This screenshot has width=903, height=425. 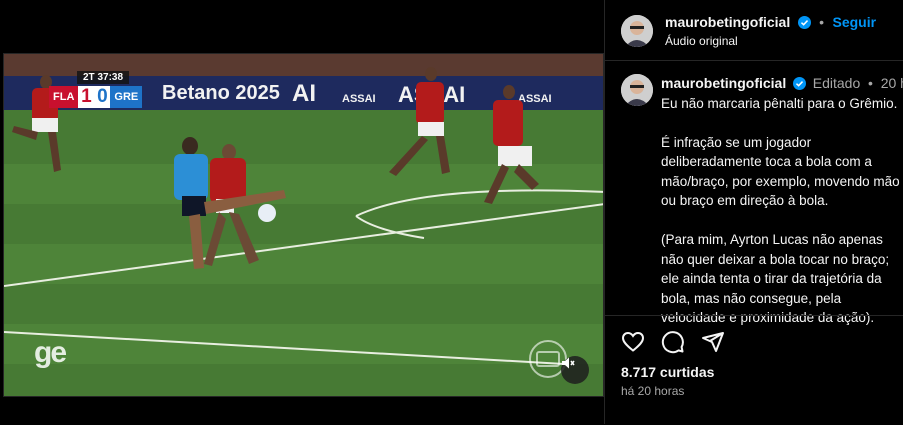 I want to click on ge-watermark: ge, so click(x=50, y=352).